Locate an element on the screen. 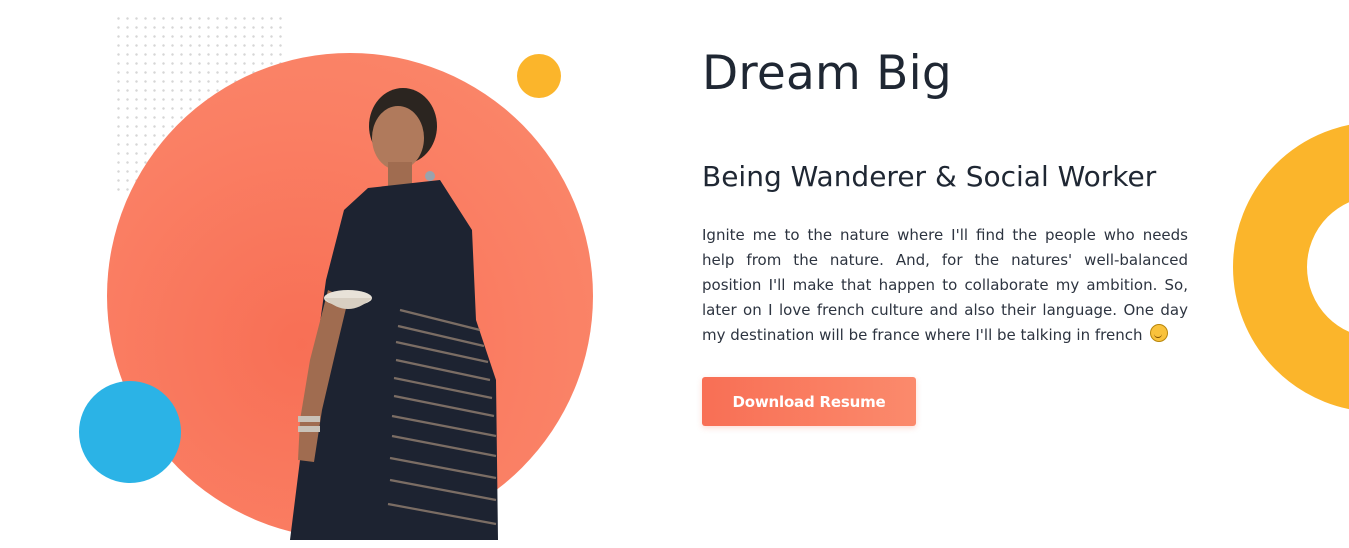  smiling-face-emoji-icon is located at coordinates (1159, 333).